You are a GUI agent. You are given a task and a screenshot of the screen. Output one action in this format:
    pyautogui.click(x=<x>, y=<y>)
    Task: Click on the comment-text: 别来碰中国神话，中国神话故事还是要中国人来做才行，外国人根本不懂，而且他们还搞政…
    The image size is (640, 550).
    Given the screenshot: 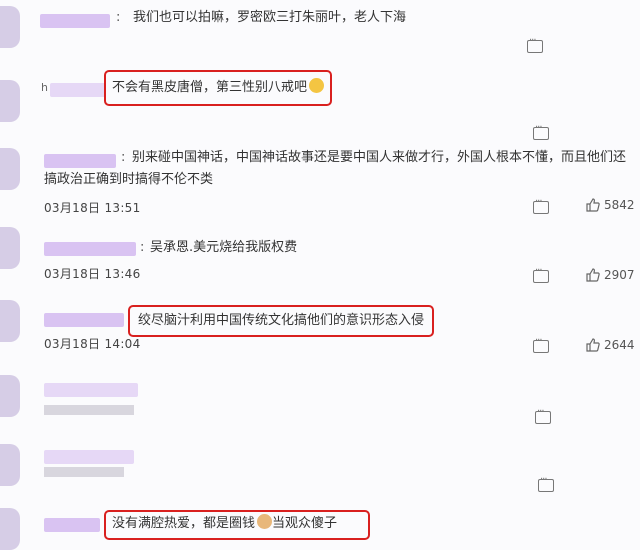 What is the action you would take?
    pyautogui.click(x=339, y=169)
    